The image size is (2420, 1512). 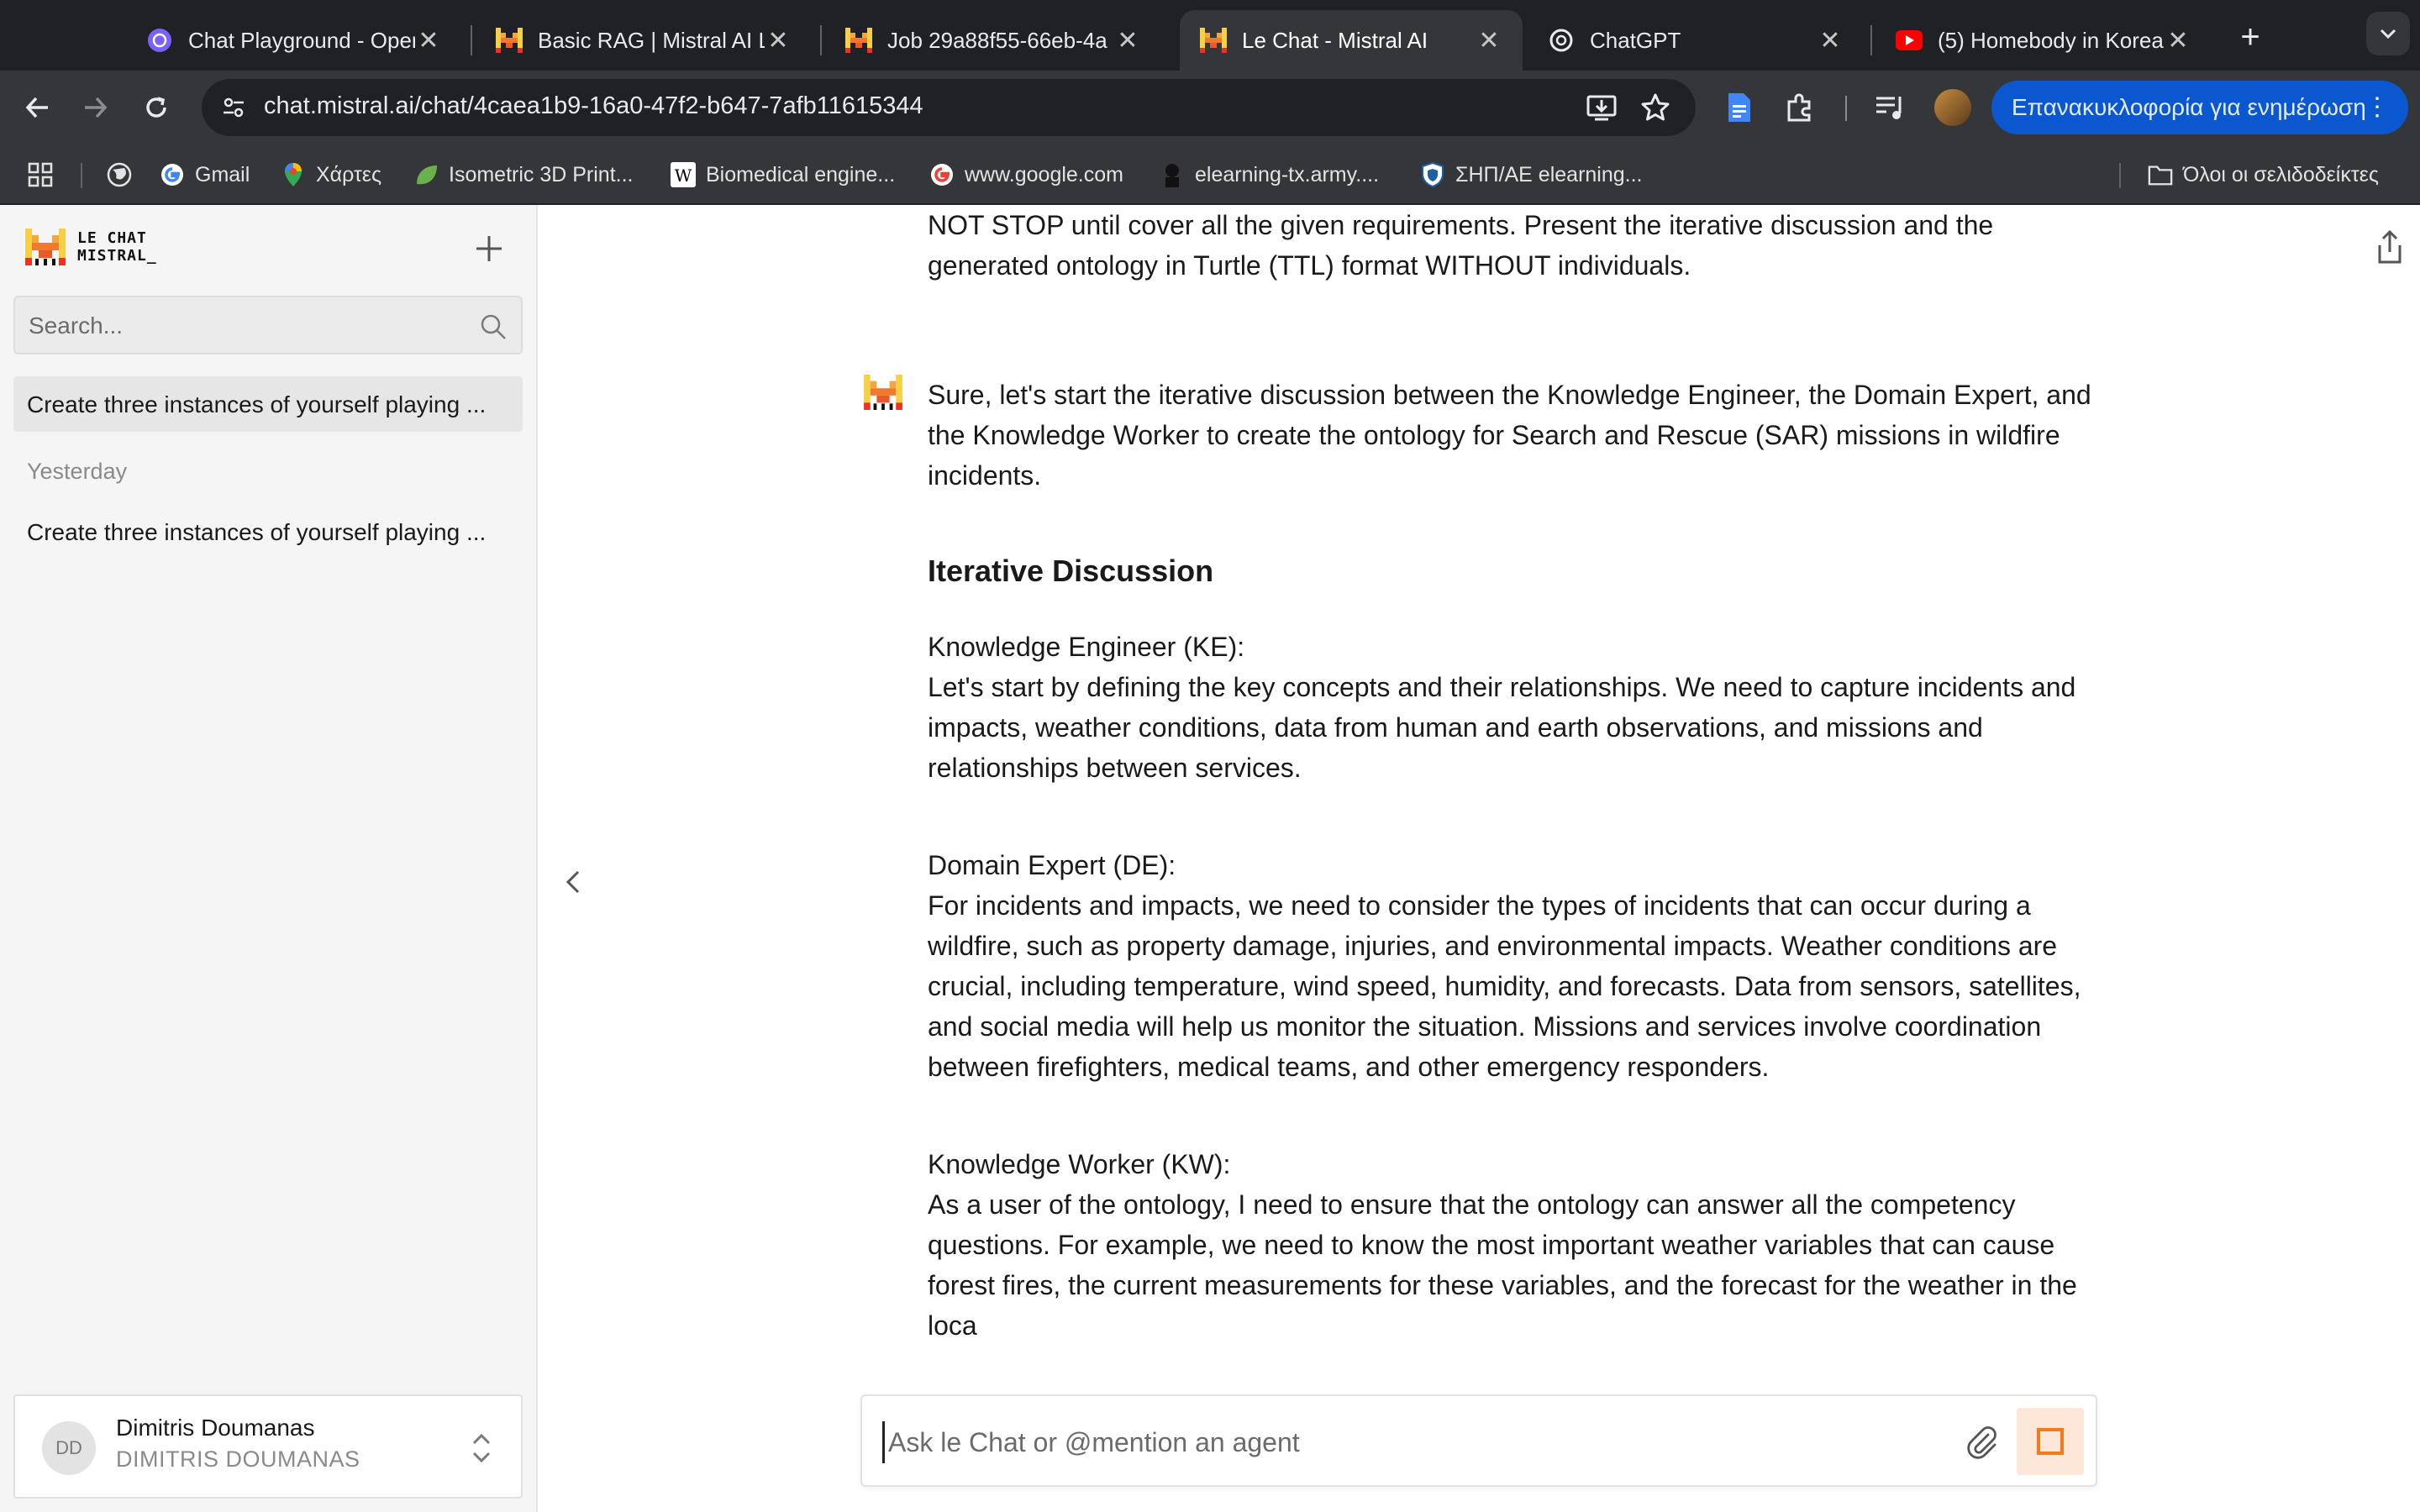 I want to click on tab-job: Job 29a88f55-66eb-4a ✕, so click(x=993, y=40).